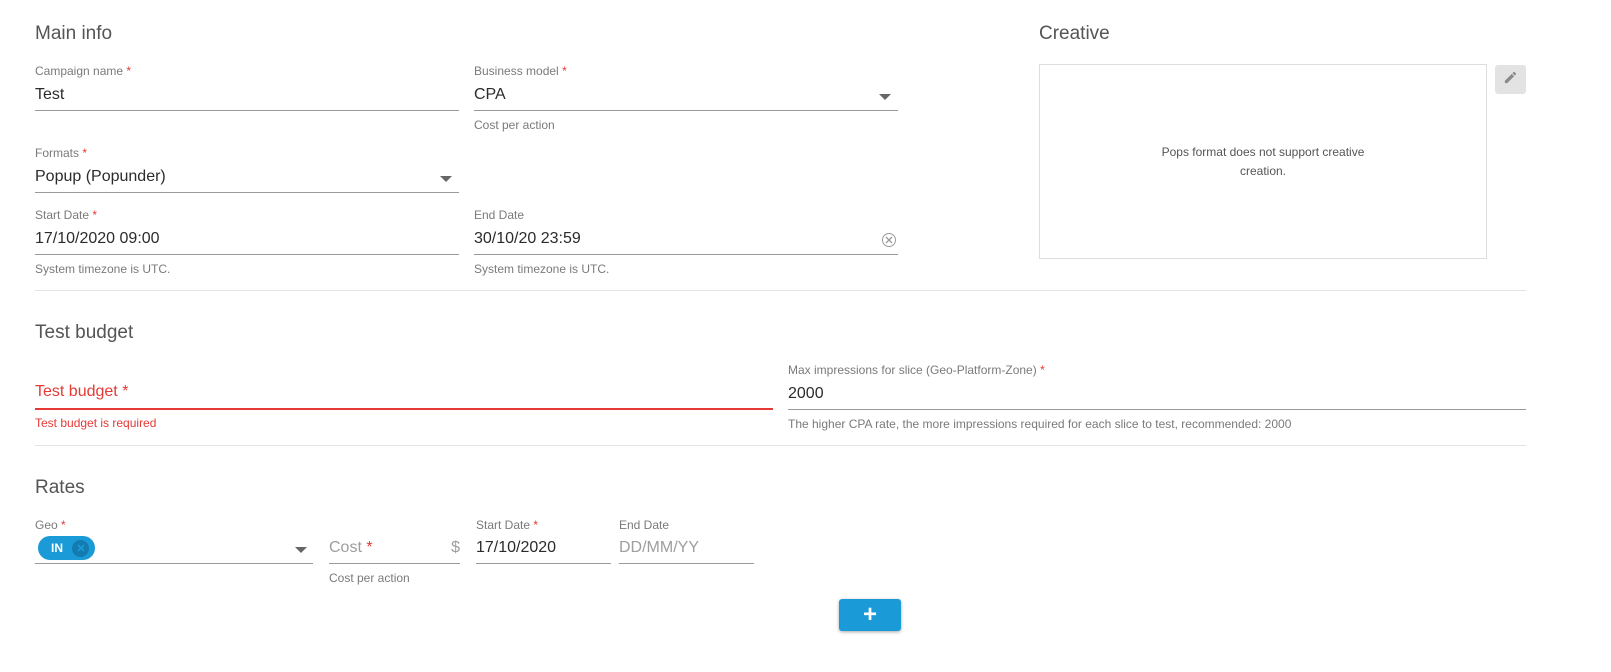  I want to click on geo-label-text: Geo, so click(46, 525).